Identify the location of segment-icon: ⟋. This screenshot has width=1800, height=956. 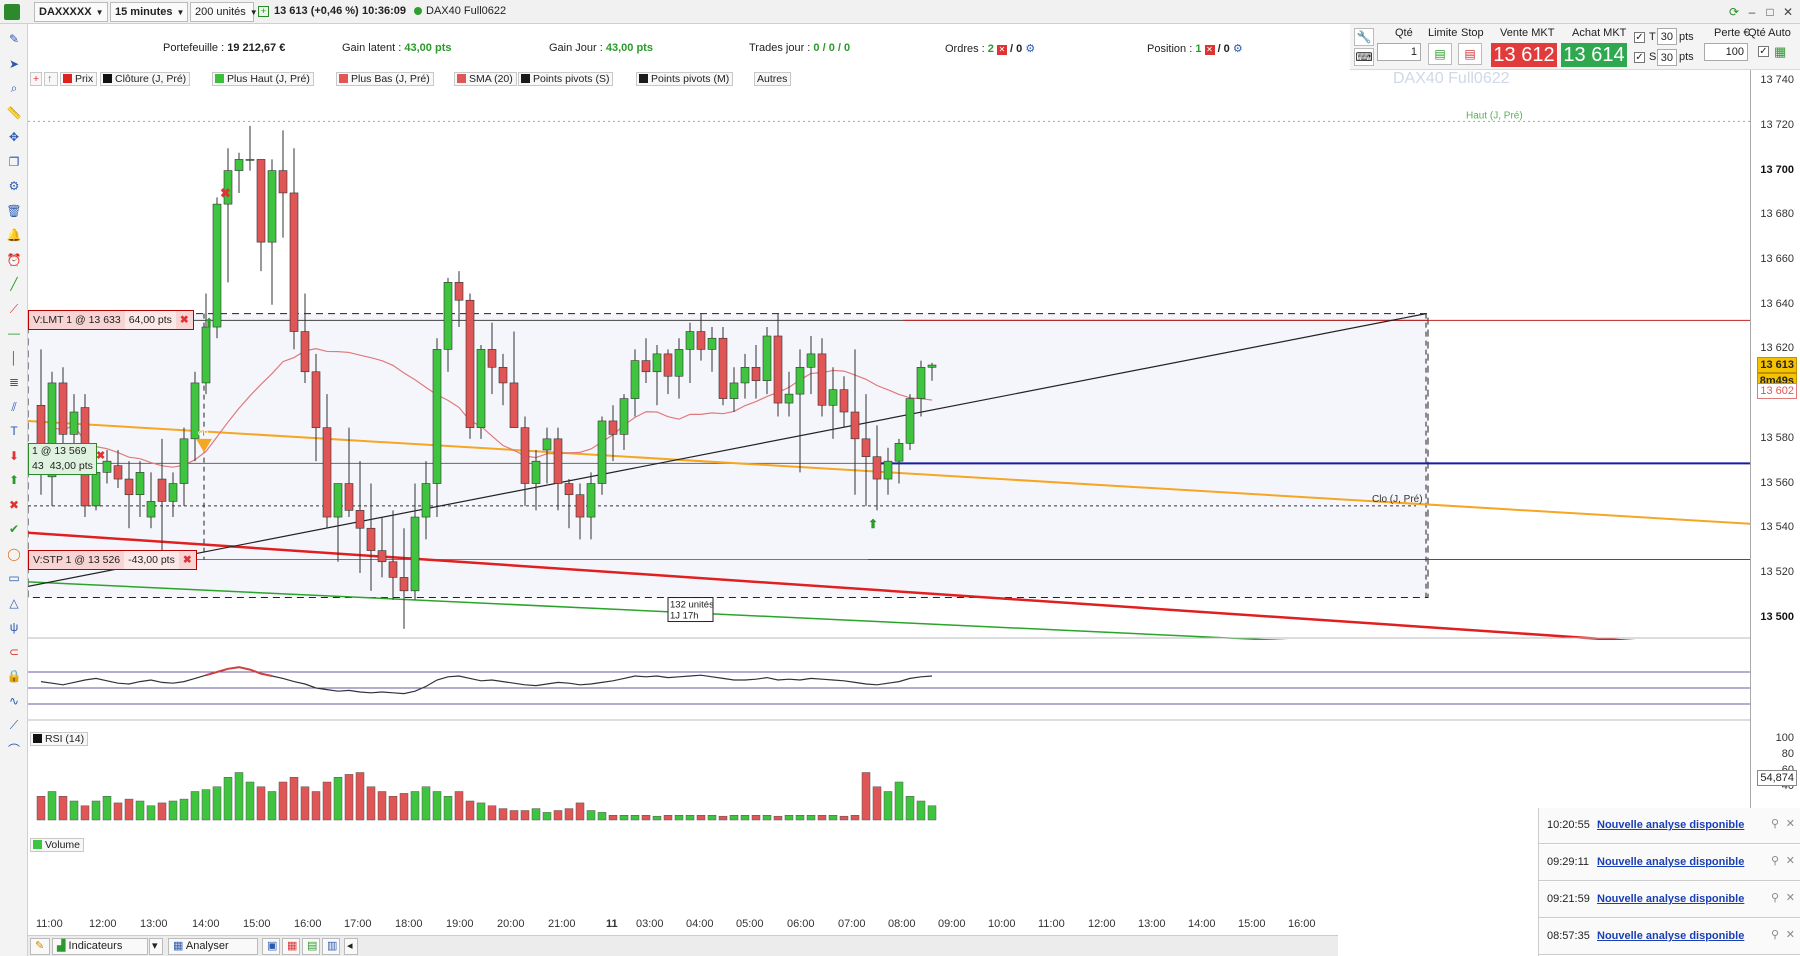
(14, 309).